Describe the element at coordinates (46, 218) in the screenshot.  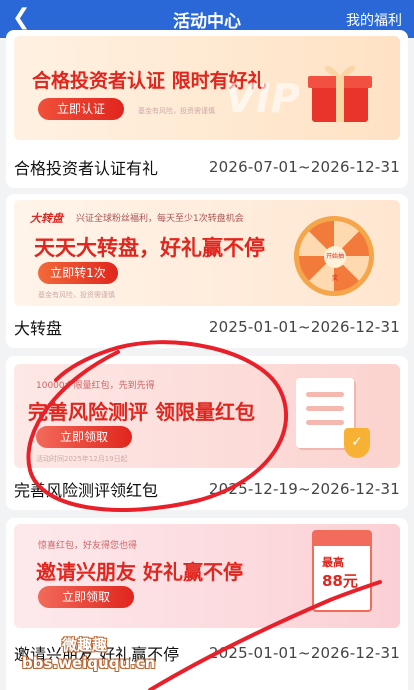
I see `banner-brand: 大转盘` at that location.